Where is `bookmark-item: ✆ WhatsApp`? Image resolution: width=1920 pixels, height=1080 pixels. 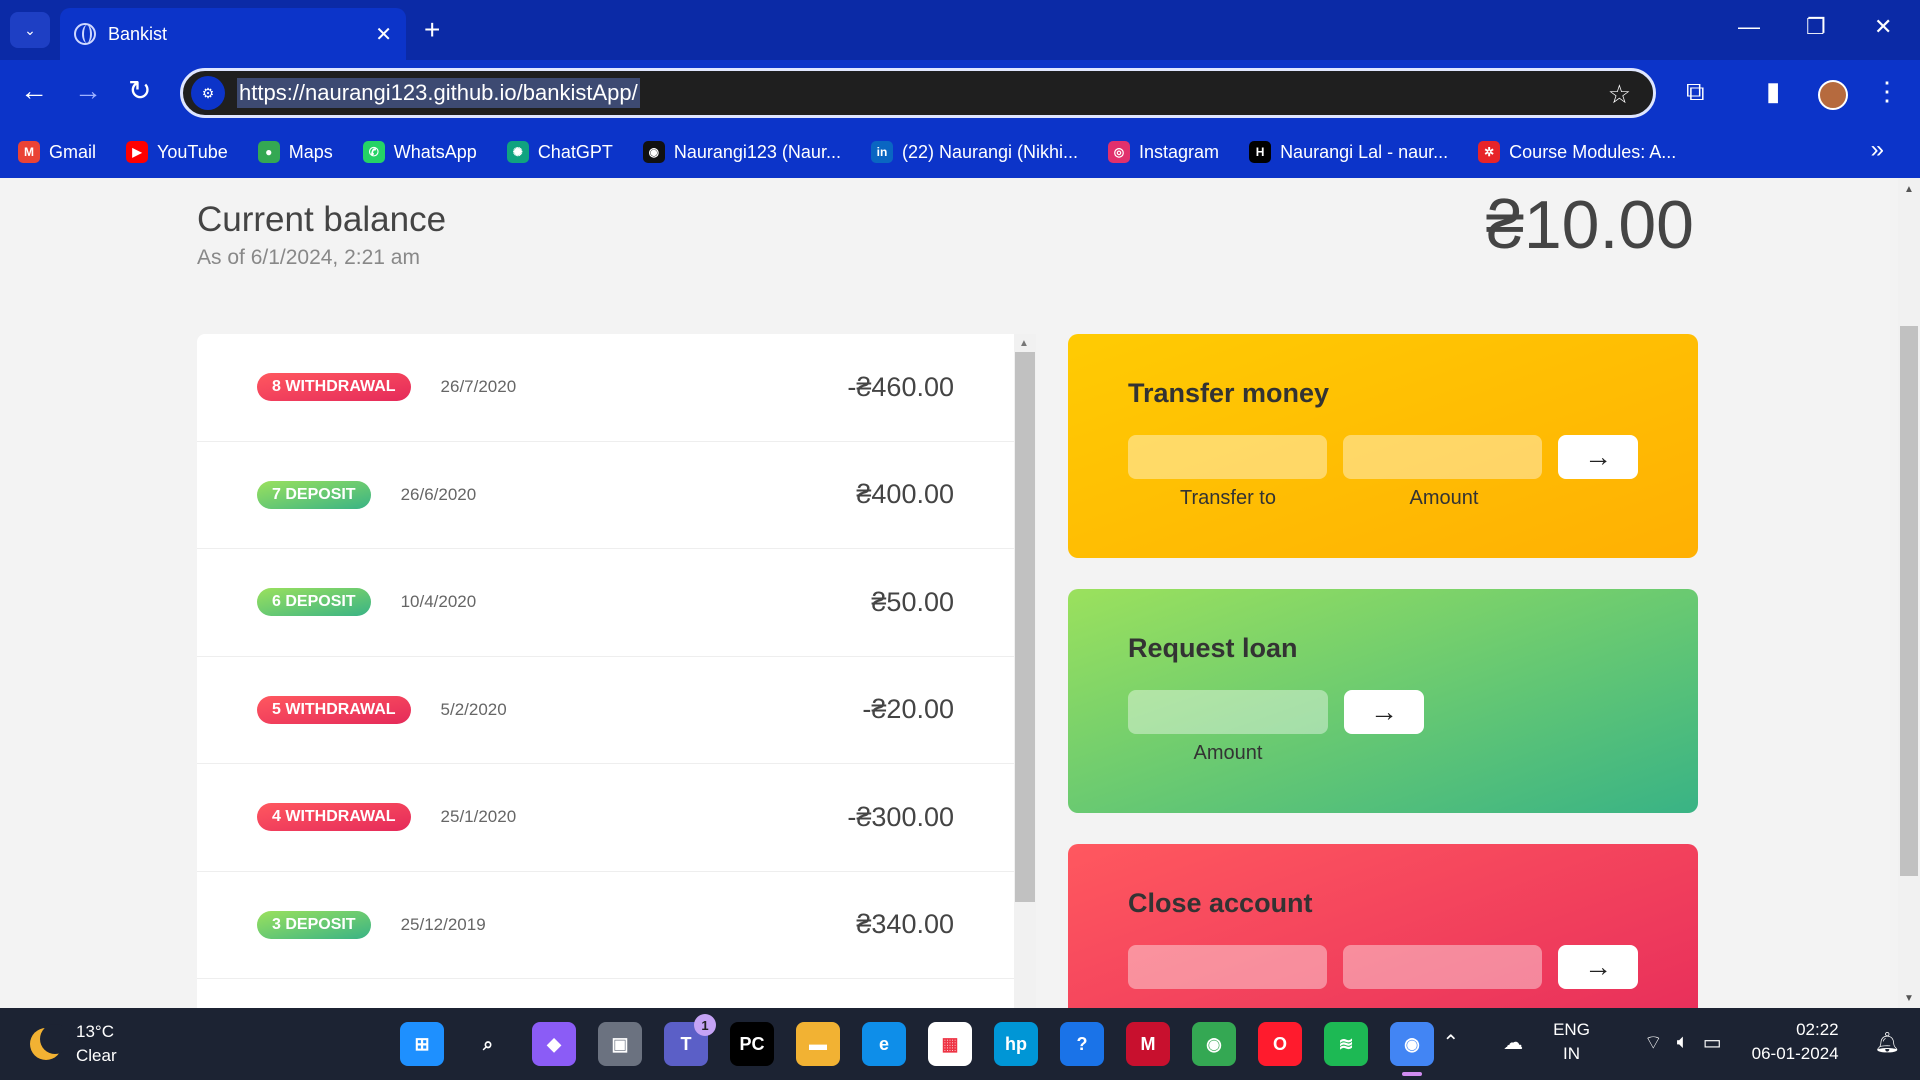
bookmark-item: ✆ WhatsApp is located at coordinates (419, 152).